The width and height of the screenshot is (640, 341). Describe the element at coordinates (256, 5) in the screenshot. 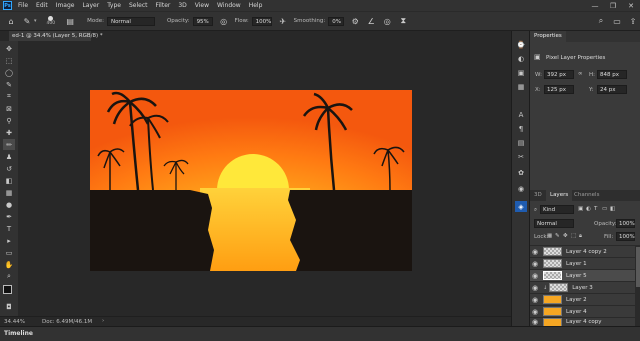

I see `menu-help: Help` at that location.